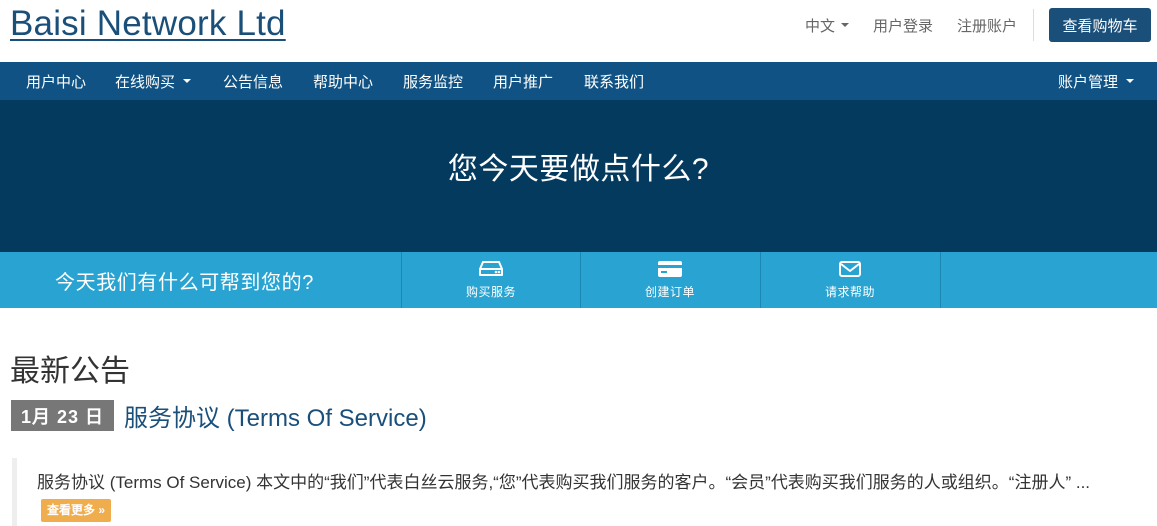 The width and height of the screenshot is (1157, 526). Describe the element at coordinates (148, 24) in the screenshot. I see `site-logo: Baisi Network Ltd` at that location.